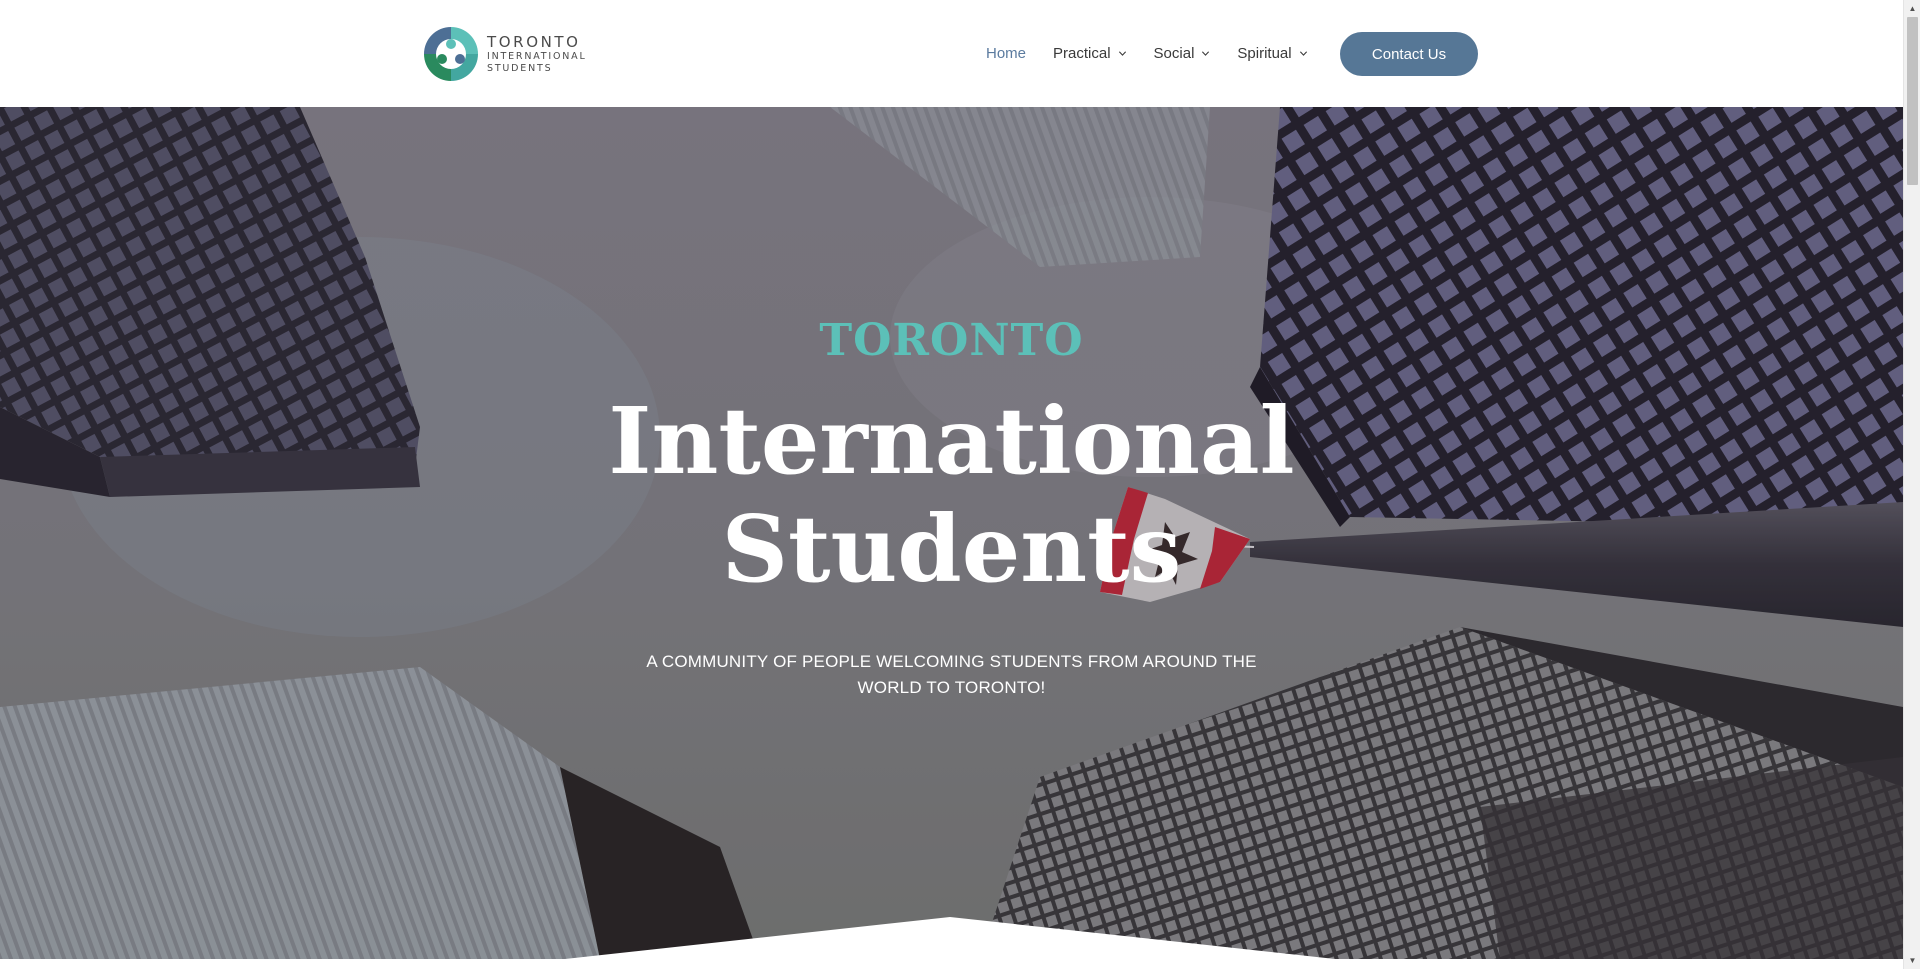 This screenshot has width=1920, height=969. What do you see at coordinates (951, 938) in the screenshot?
I see `hero-bottom-divider` at bounding box center [951, 938].